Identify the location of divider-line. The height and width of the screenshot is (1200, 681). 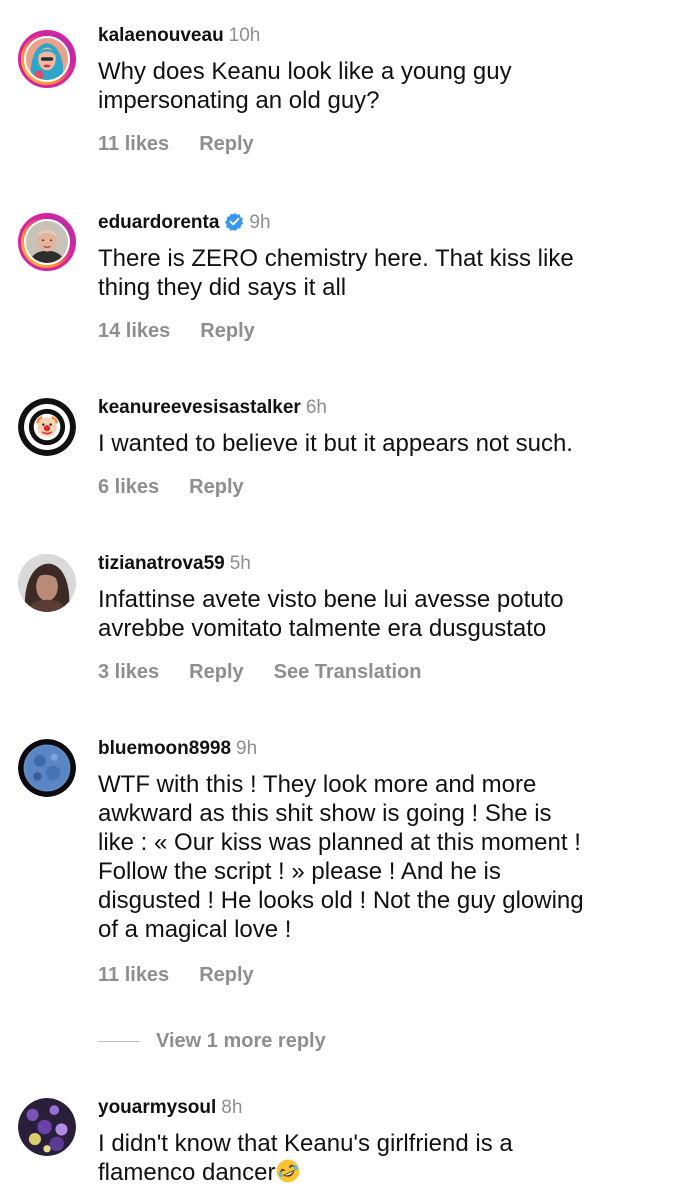
(119, 1042).